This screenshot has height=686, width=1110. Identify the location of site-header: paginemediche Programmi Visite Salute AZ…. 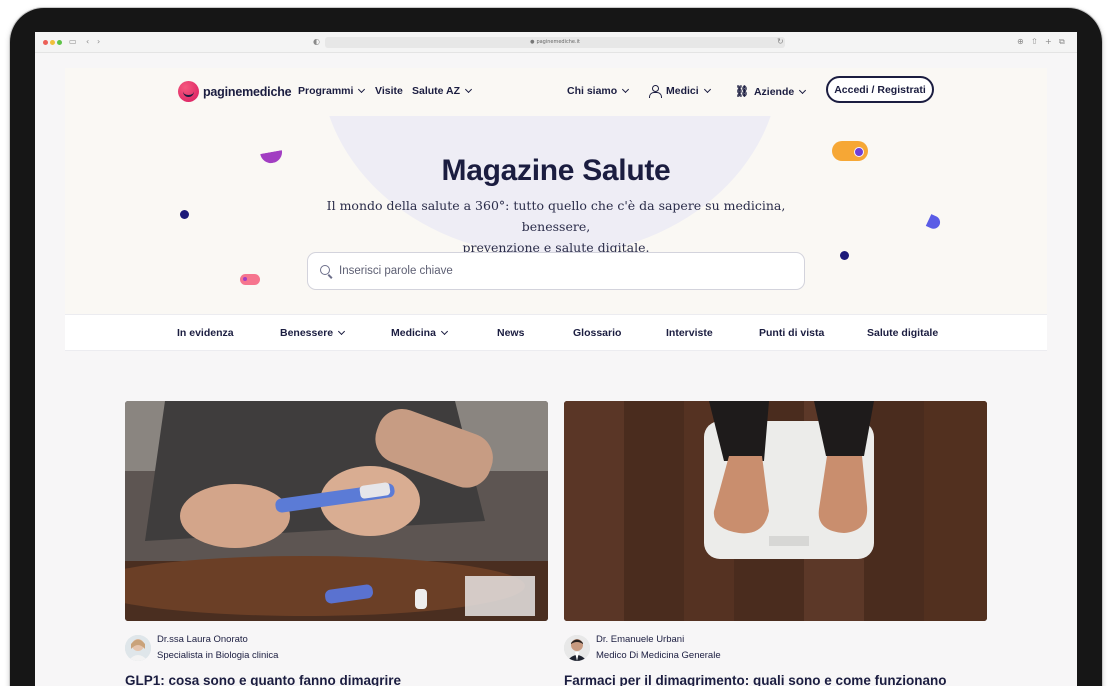
(556, 92).